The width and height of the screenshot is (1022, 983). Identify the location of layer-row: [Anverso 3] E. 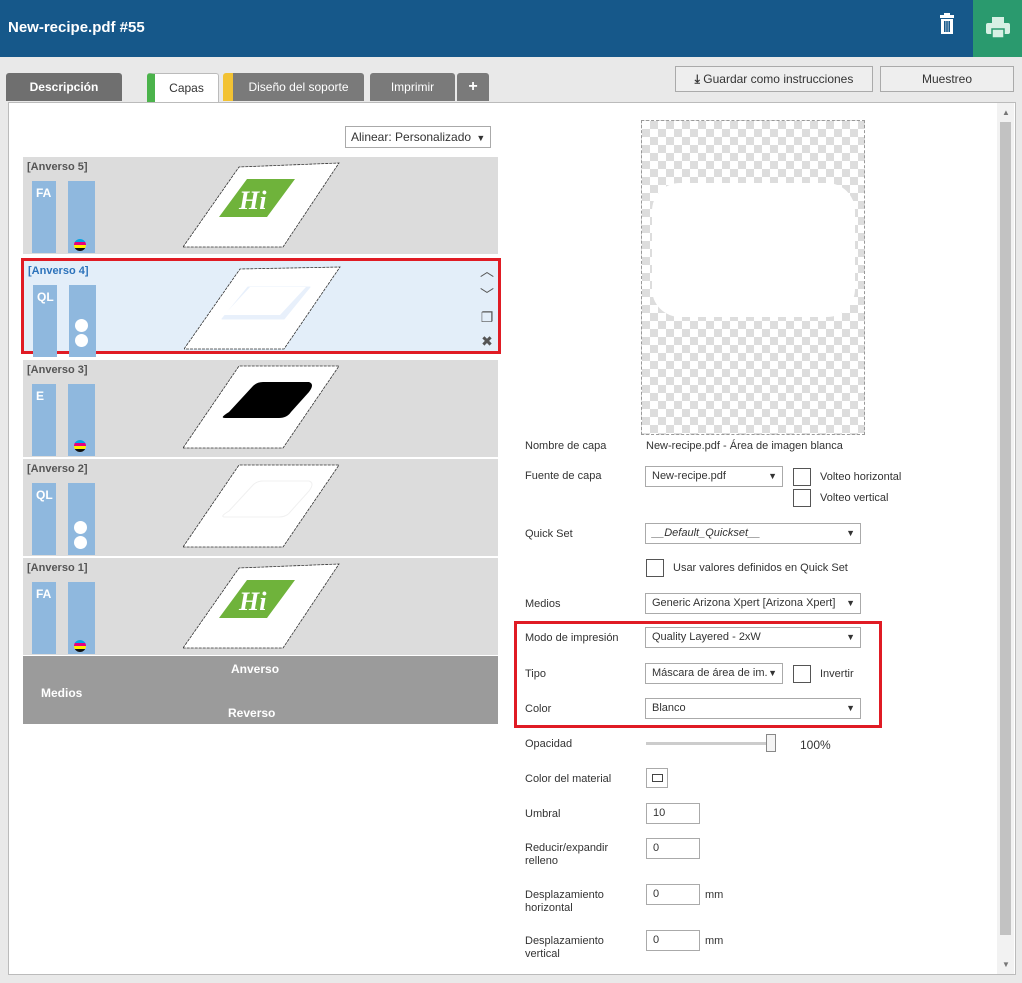
(260, 409).